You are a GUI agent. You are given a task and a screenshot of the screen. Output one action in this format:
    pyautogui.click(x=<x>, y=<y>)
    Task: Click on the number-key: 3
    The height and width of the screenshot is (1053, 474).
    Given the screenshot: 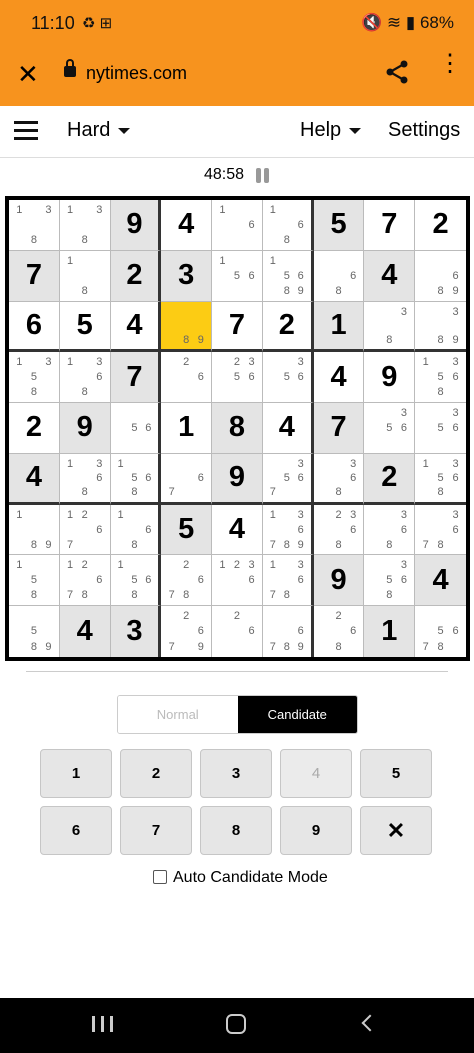 What is the action you would take?
    pyautogui.click(x=236, y=773)
    